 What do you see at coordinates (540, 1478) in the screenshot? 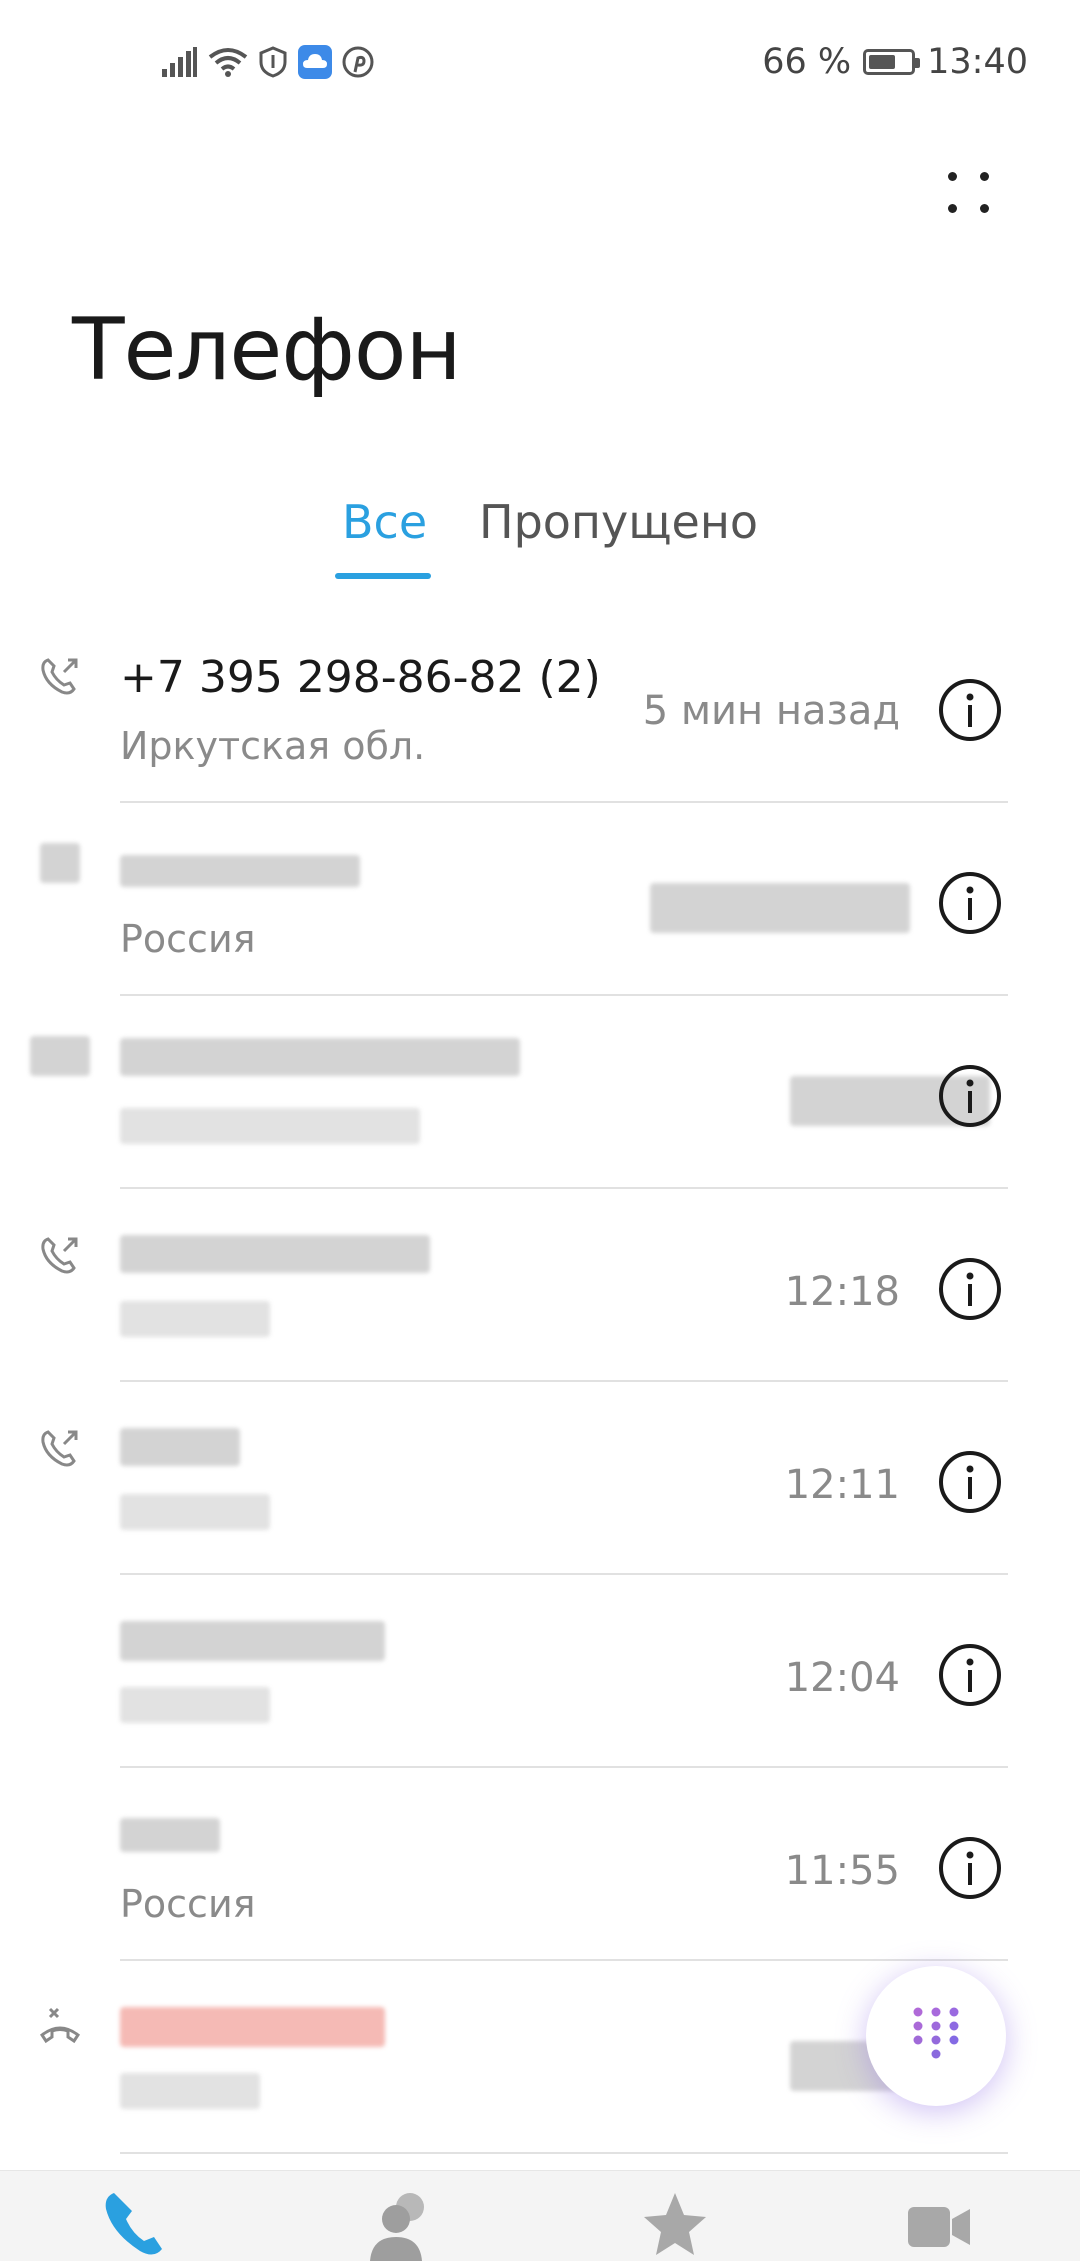
I see `call-log-row: 12:11` at bounding box center [540, 1478].